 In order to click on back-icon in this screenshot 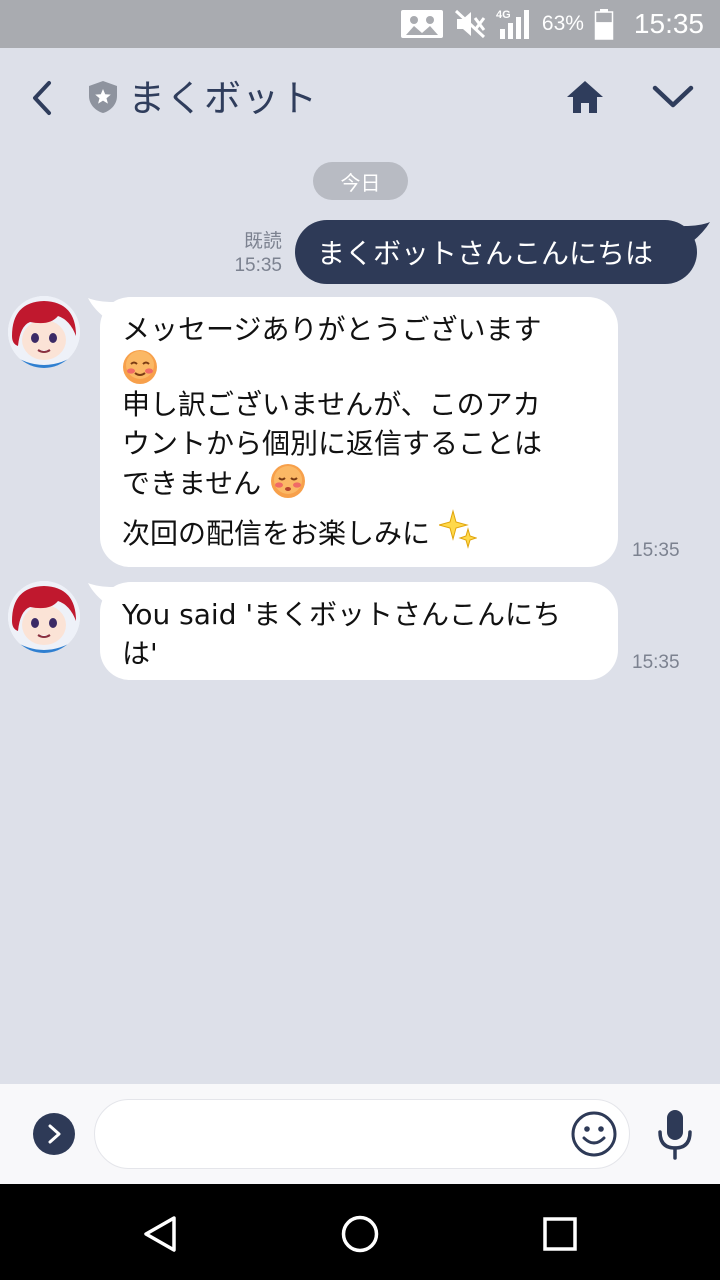, I will do `click(42, 98)`.